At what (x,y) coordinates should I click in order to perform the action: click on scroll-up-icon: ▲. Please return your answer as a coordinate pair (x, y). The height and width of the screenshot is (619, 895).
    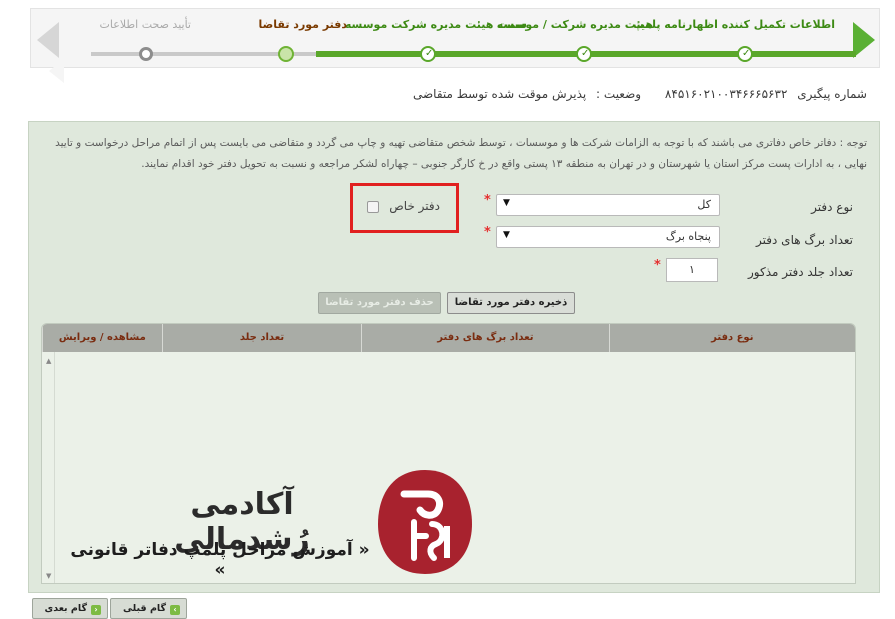
    Looking at the image, I should click on (48, 361).